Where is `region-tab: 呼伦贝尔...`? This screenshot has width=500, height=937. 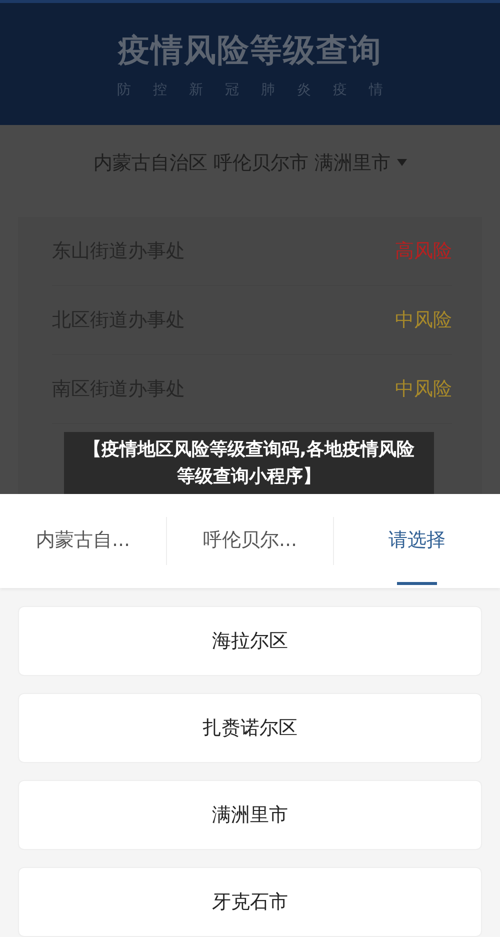
region-tab: 呼伦贝尔... is located at coordinates (250, 541).